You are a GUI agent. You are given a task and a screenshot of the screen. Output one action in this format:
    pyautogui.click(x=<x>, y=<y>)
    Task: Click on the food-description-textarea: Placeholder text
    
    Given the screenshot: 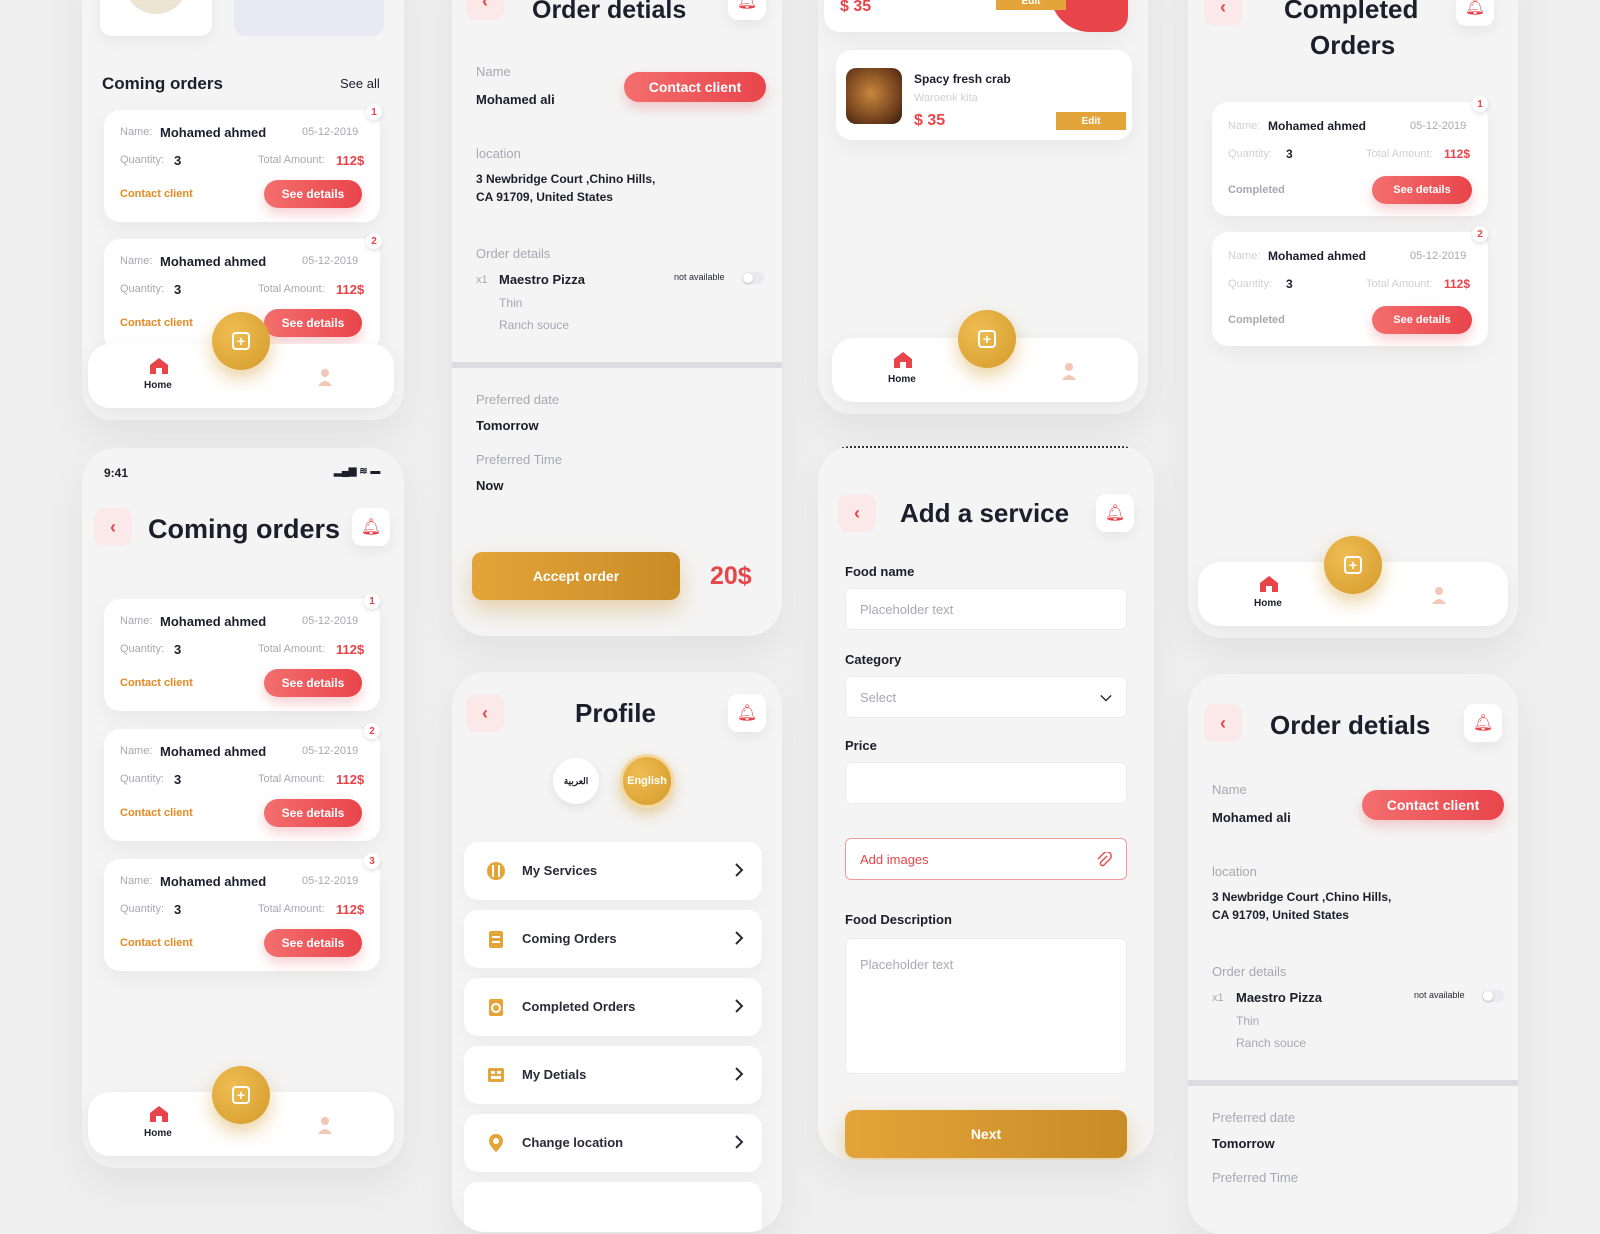 What is the action you would take?
    pyautogui.click(x=986, y=1006)
    